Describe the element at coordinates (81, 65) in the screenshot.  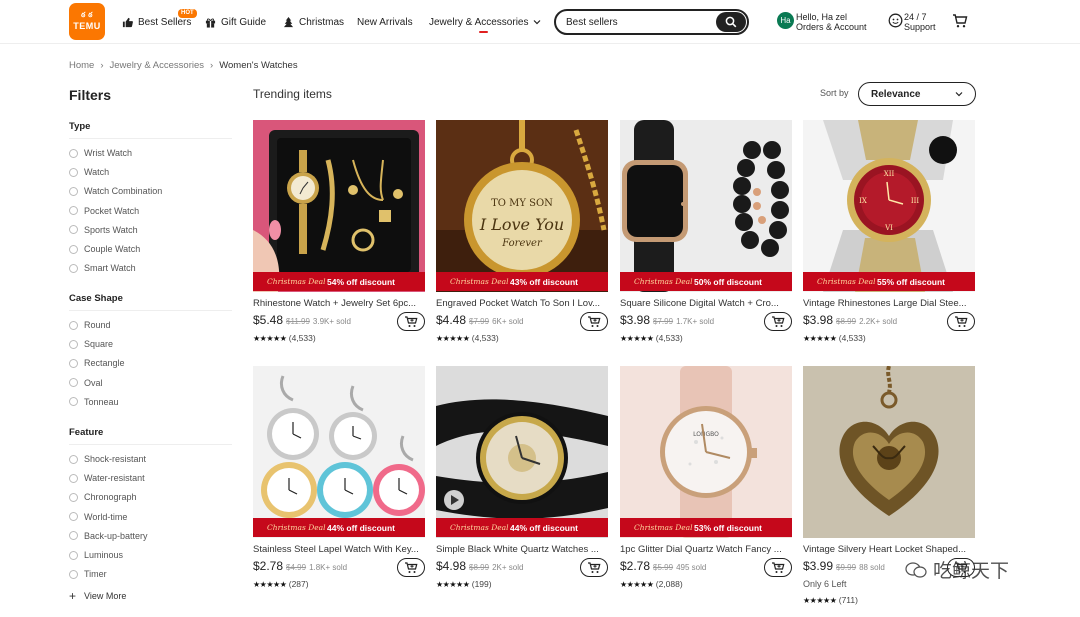
I see `breadcrumb-home: Home` at that location.